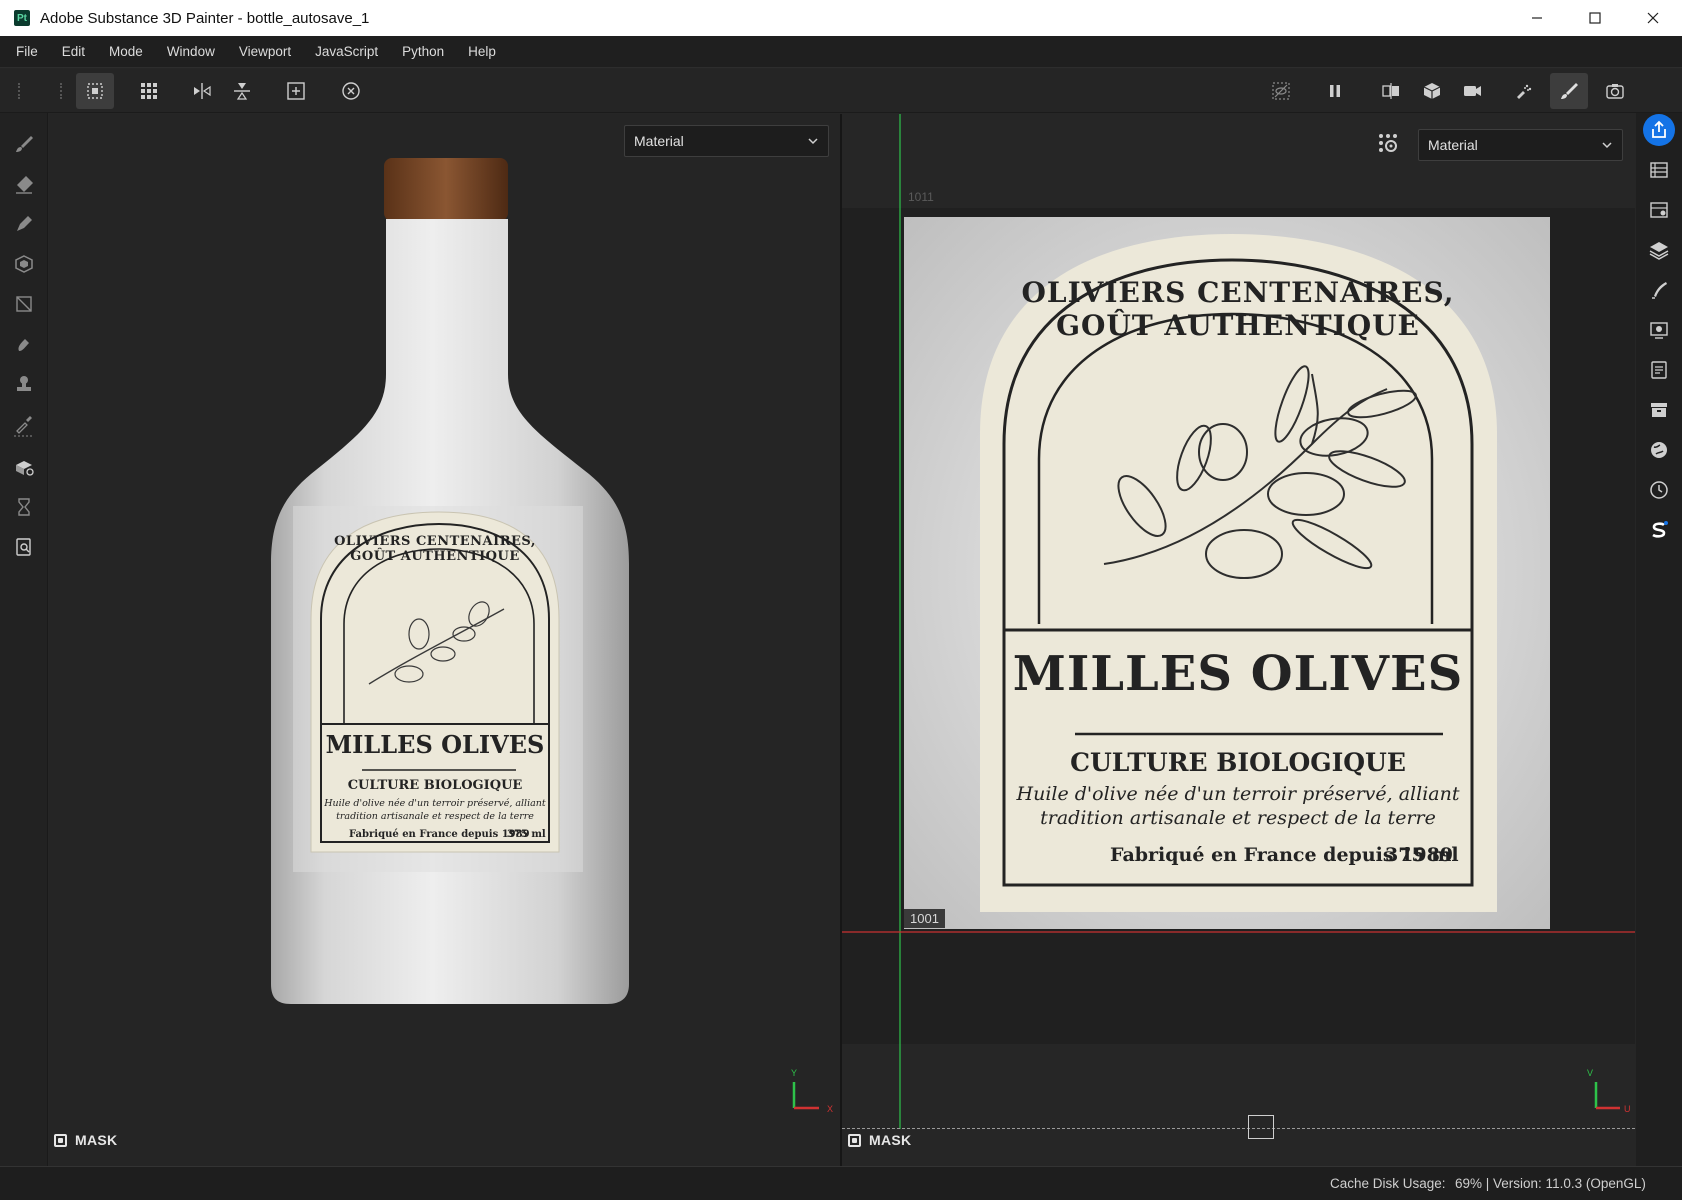  I want to click on color-picker-button, so click(24, 424).